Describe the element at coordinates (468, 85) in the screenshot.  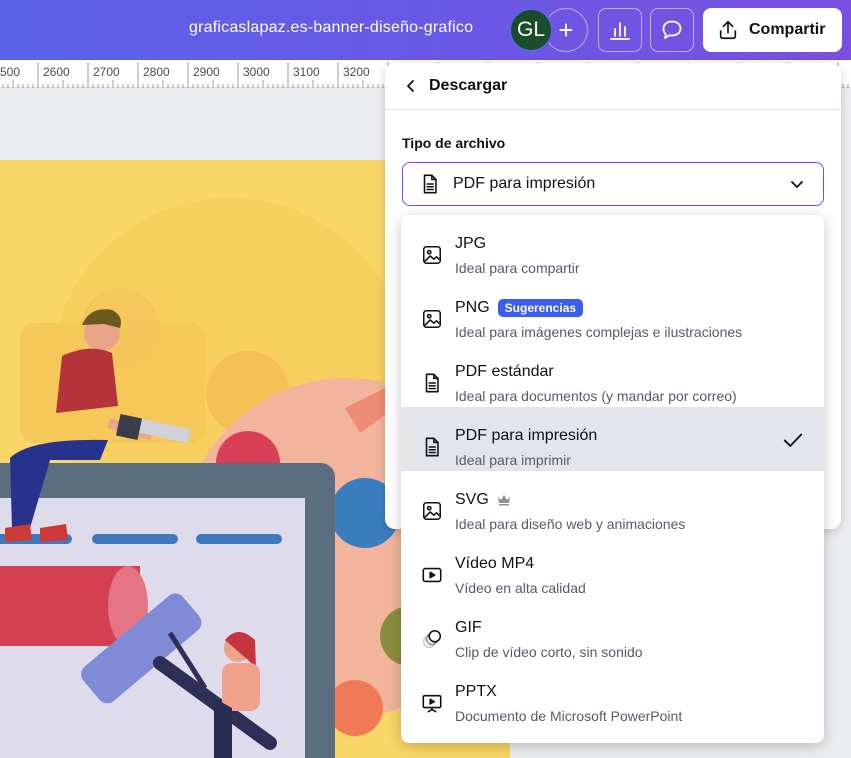
I see `panel-title: Descargar` at that location.